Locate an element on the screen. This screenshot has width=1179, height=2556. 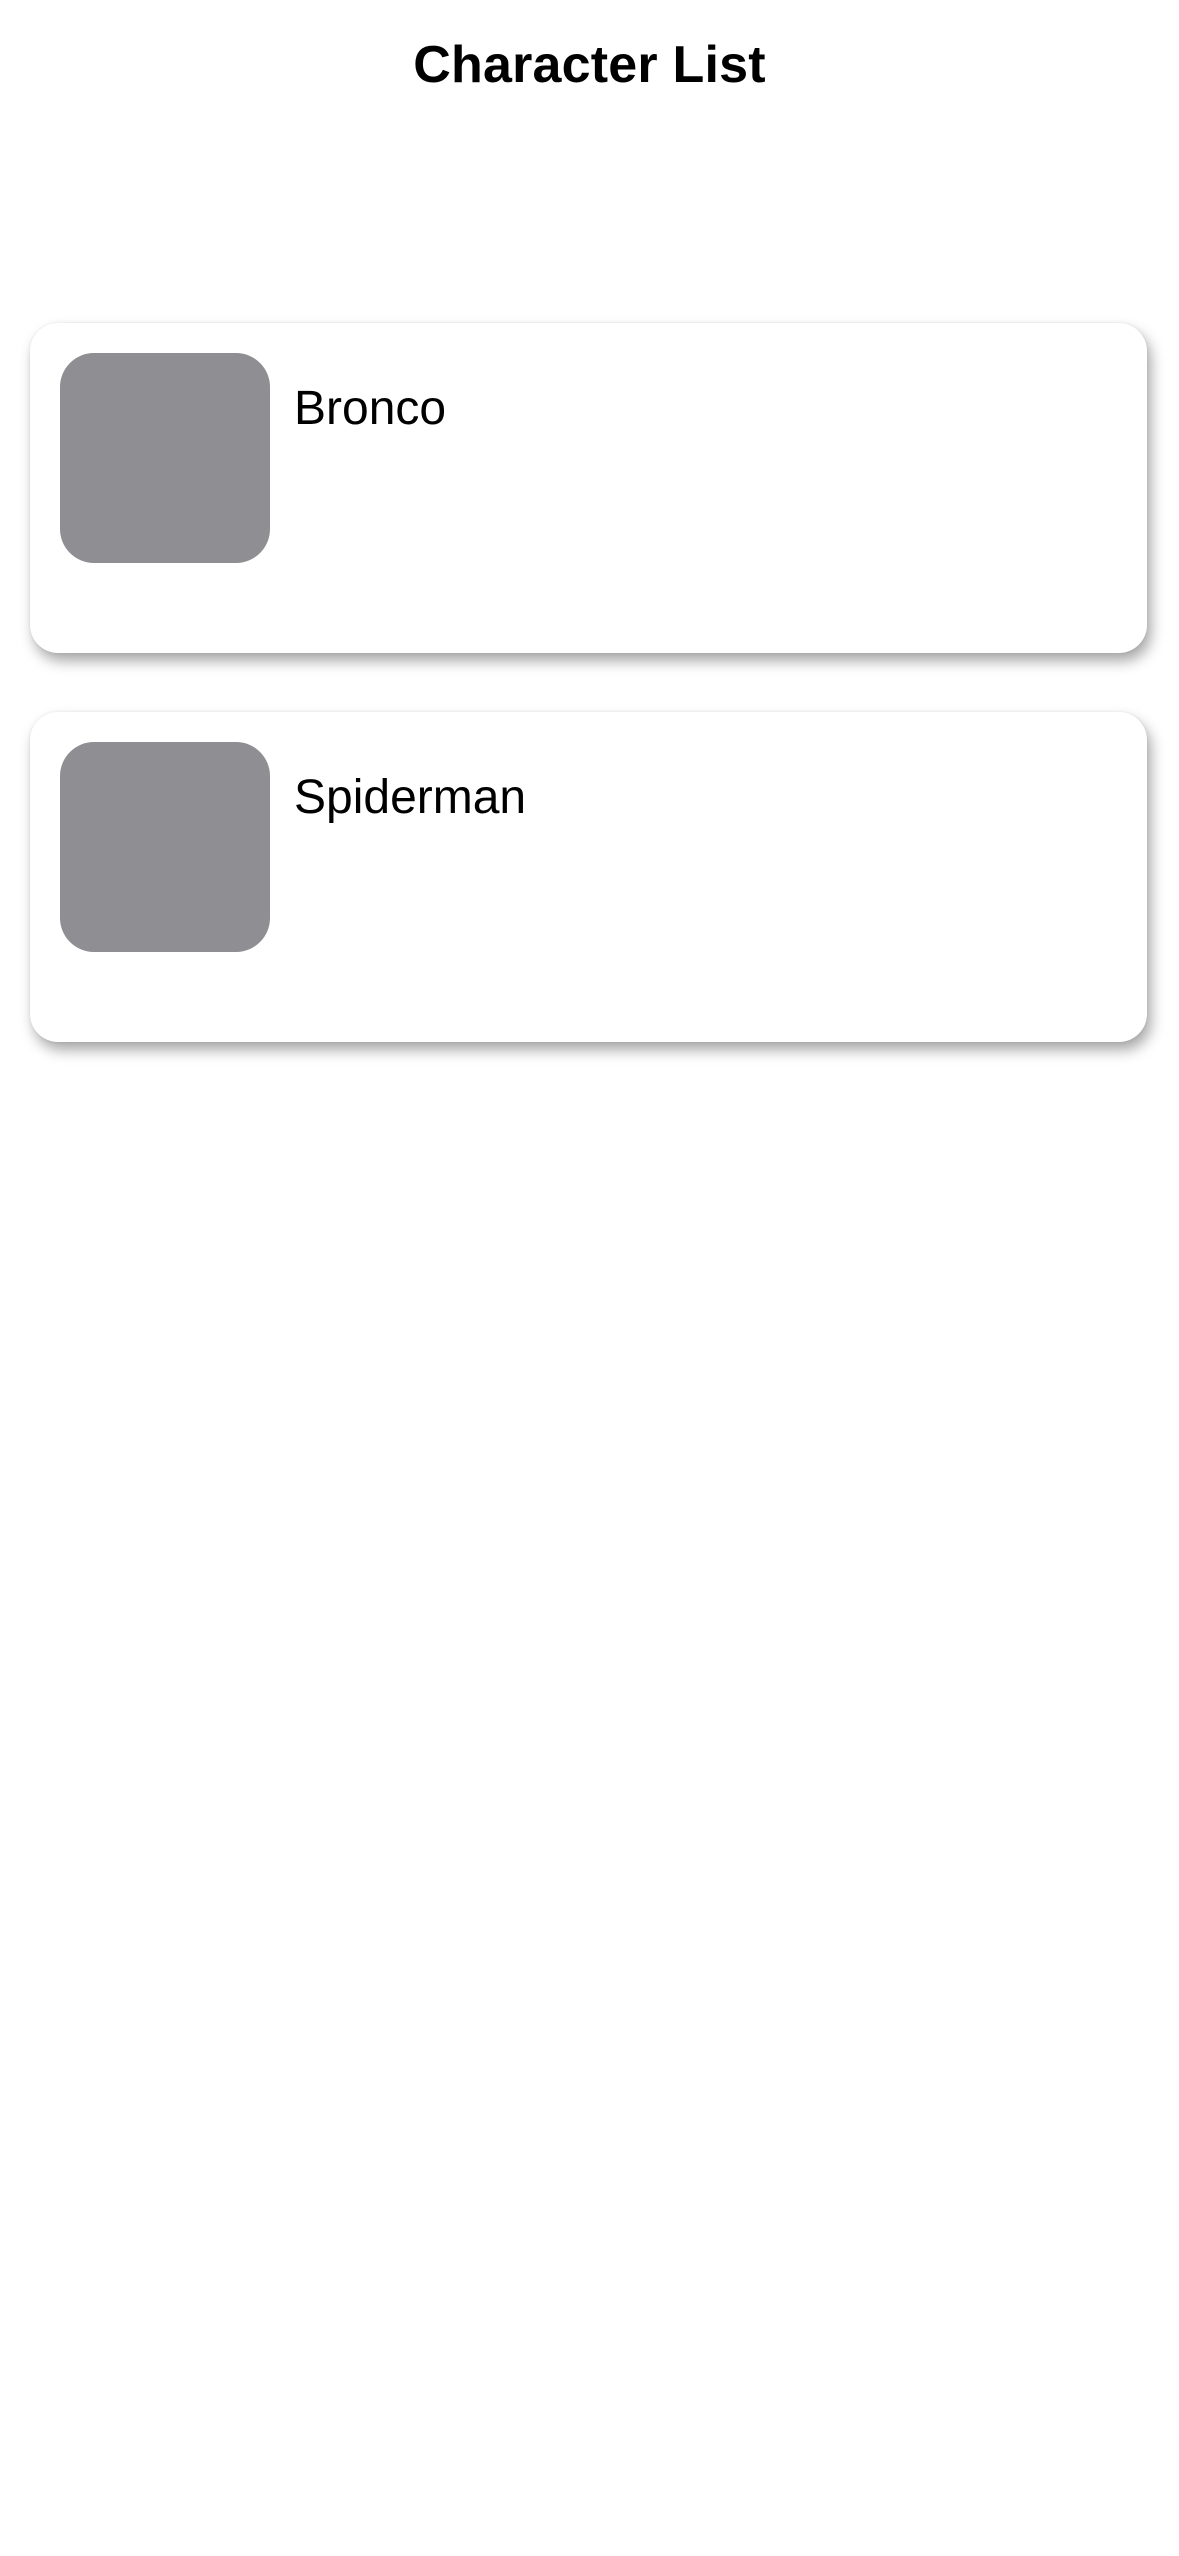
character-name: Bronco is located at coordinates (370, 408).